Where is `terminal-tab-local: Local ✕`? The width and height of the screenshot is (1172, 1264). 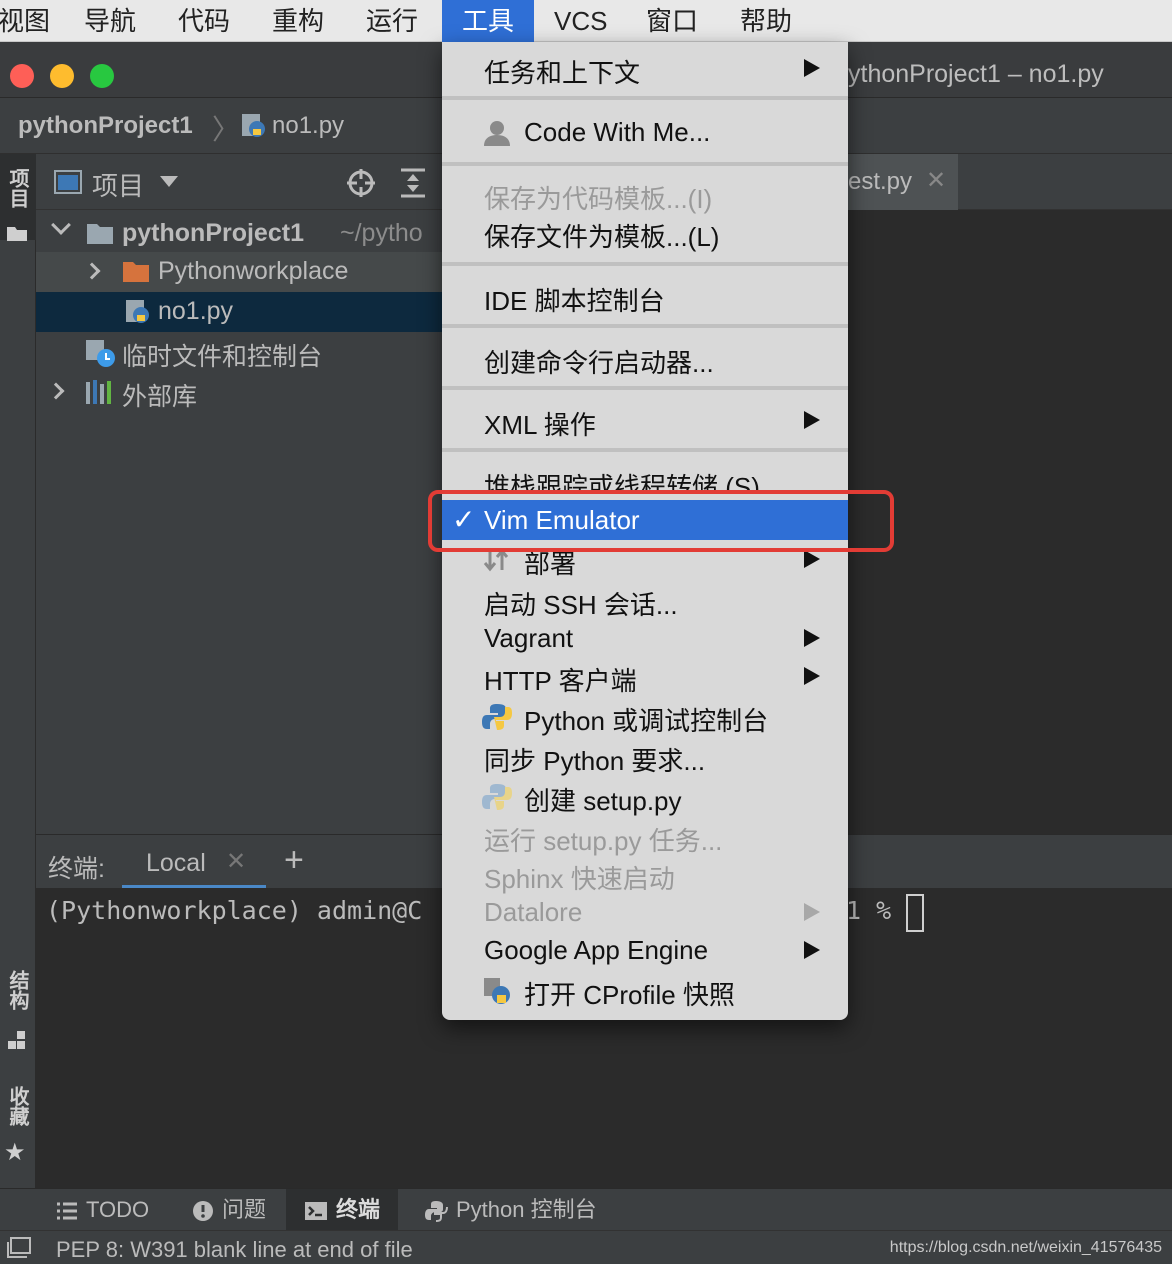 terminal-tab-local: Local ✕ is located at coordinates (194, 862).